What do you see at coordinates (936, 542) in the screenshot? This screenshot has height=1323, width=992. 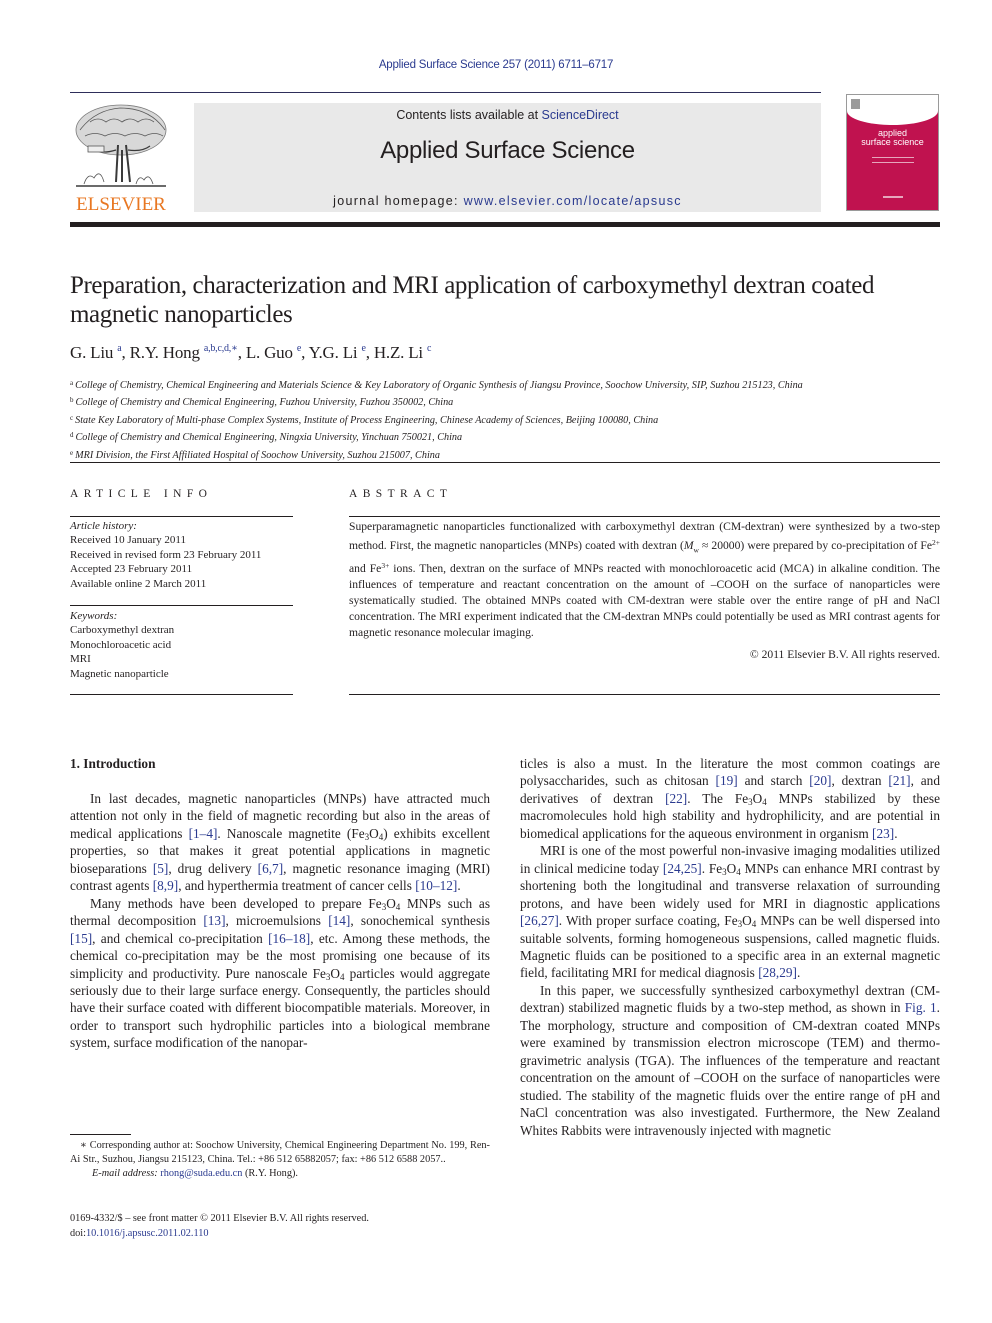 I see `ion-charge: 2+` at bounding box center [936, 542].